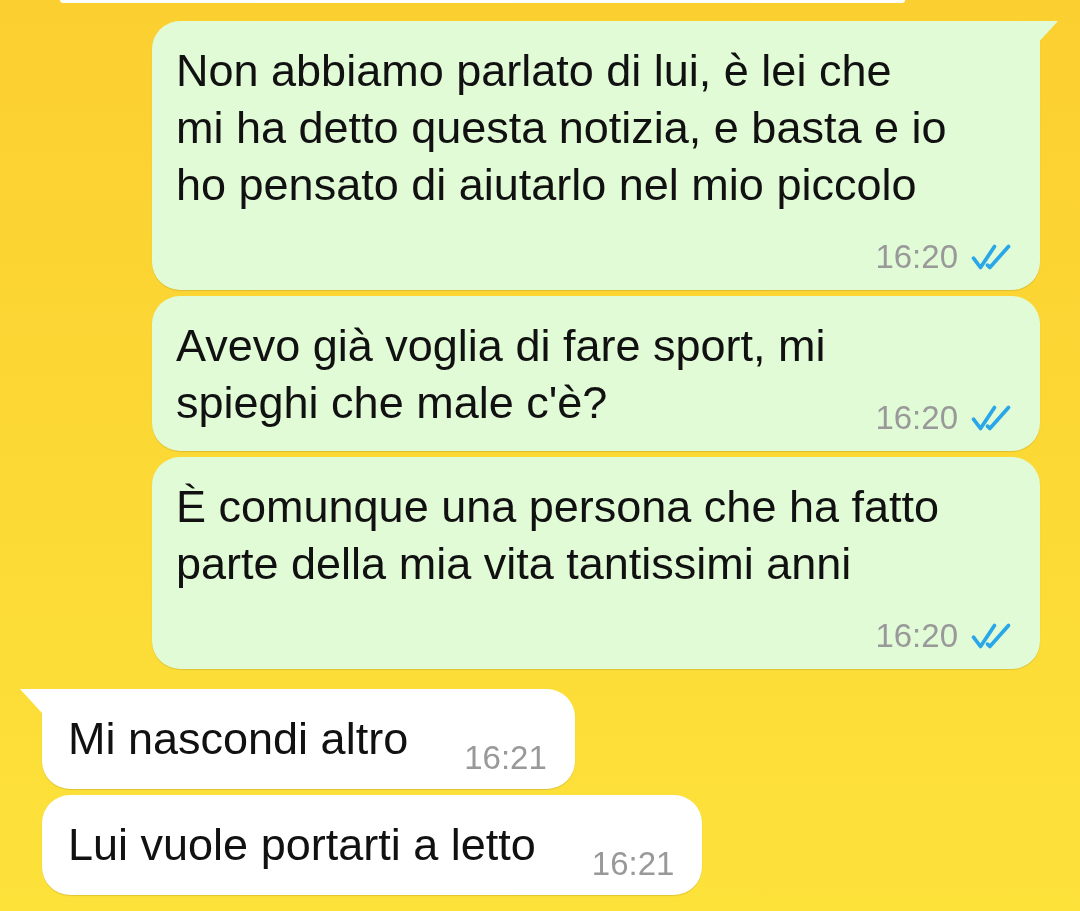 Image resolution: width=1080 pixels, height=911 pixels. Describe the element at coordinates (238, 738) in the screenshot. I see `message-text: Mi nascondi altro` at that location.